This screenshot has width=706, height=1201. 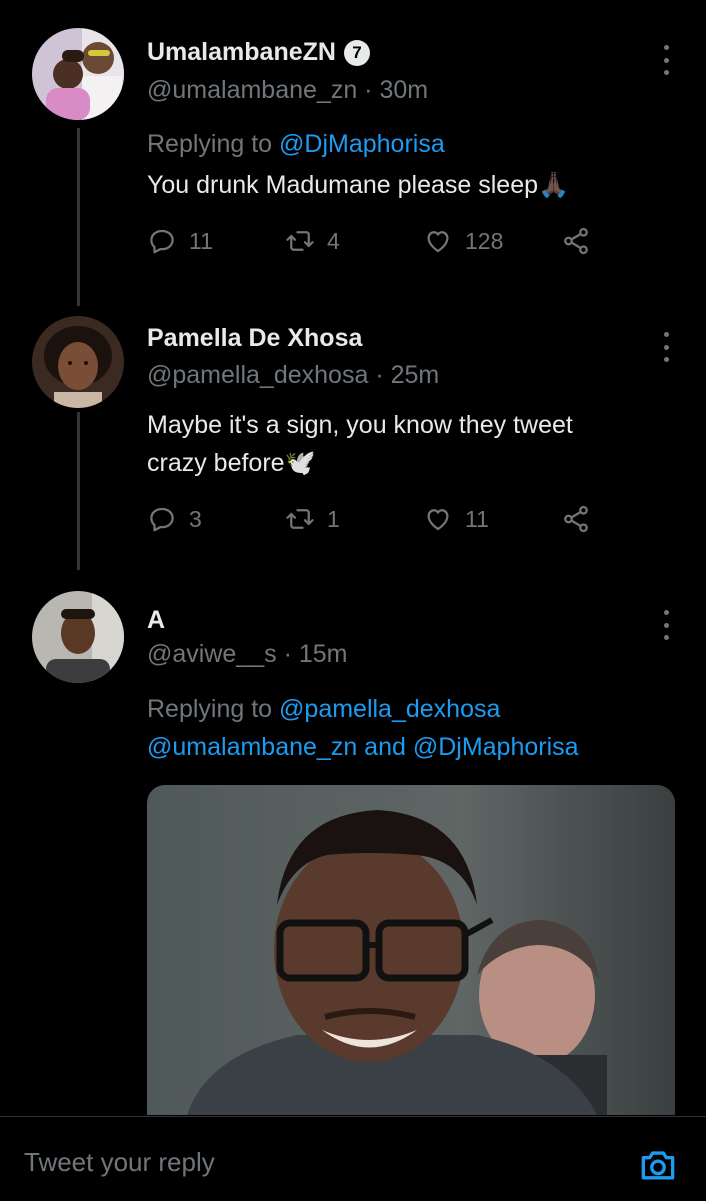 What do you see at coordinates (257, 375) in the screenshot?
I see `handle: @pamella_dexhosa` at bounding box center [257, 375].